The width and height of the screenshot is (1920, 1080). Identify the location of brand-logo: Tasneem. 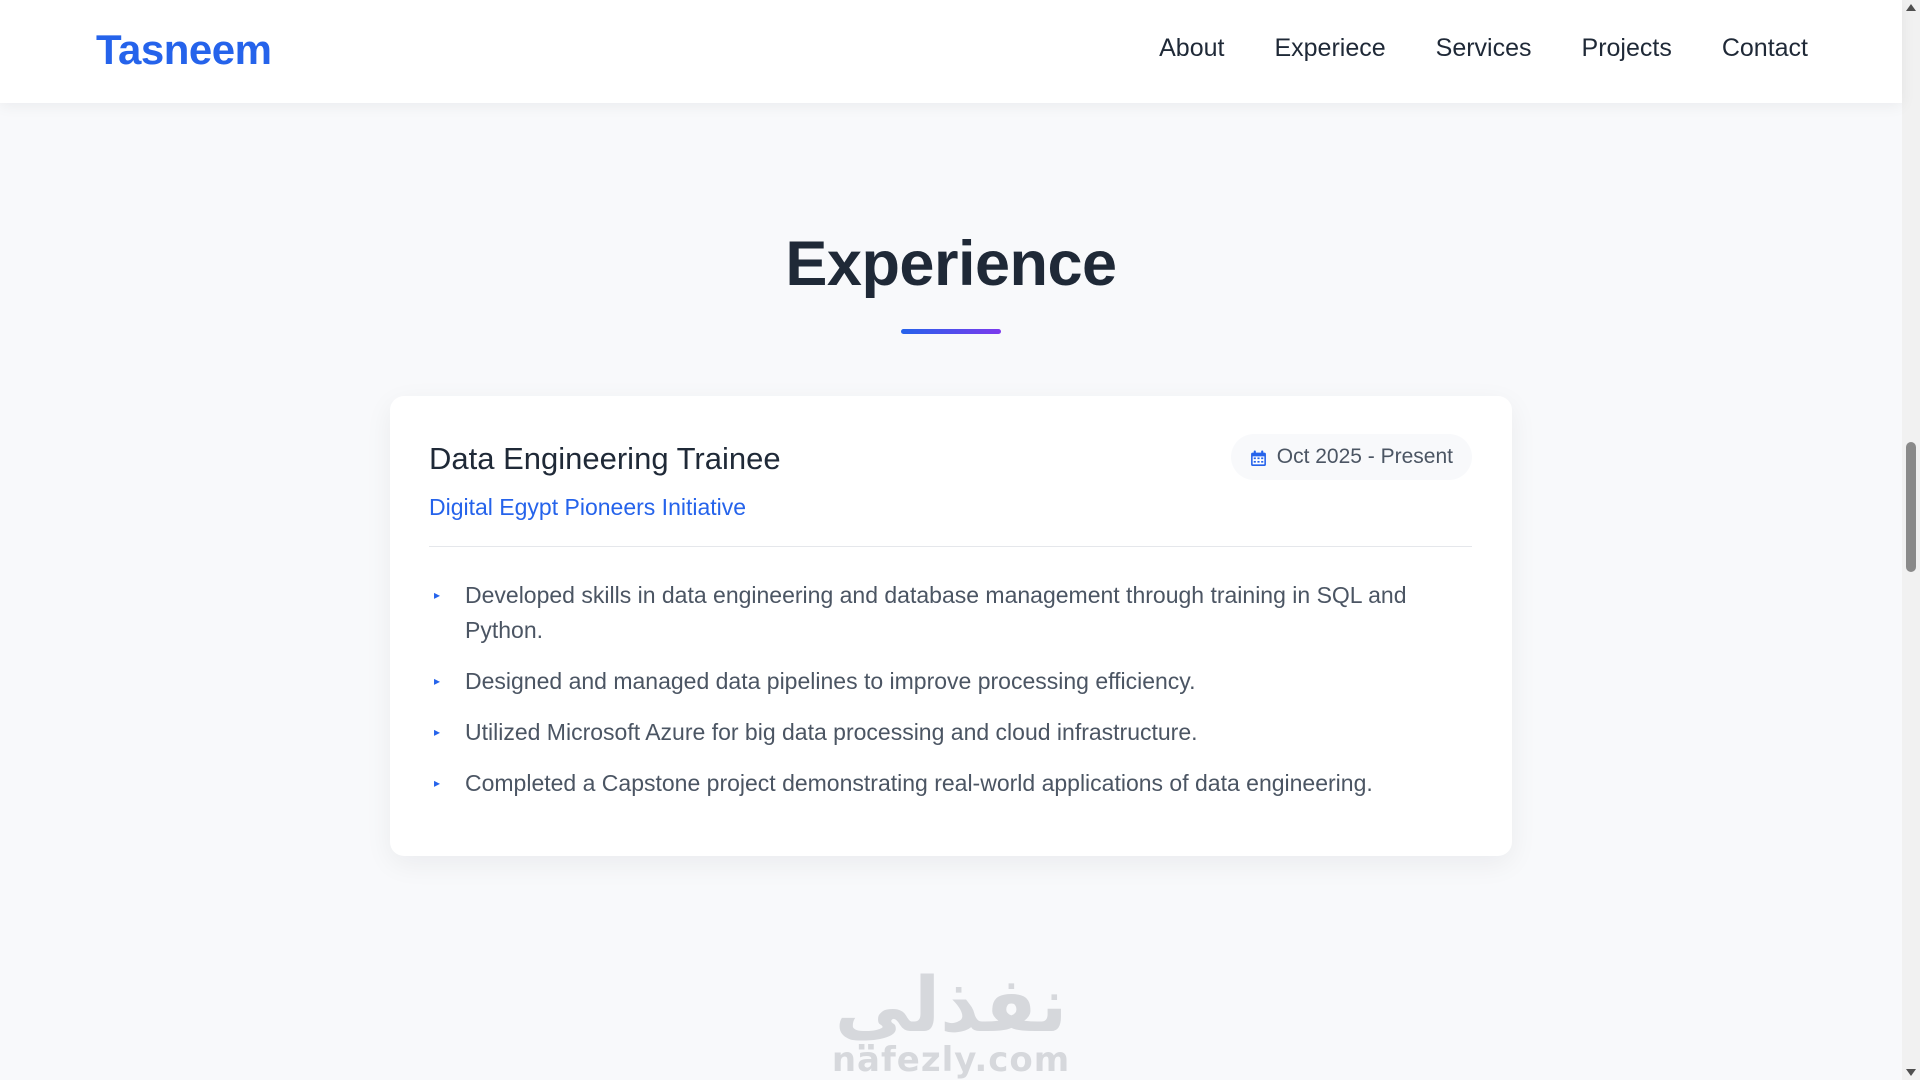
(184, 50).